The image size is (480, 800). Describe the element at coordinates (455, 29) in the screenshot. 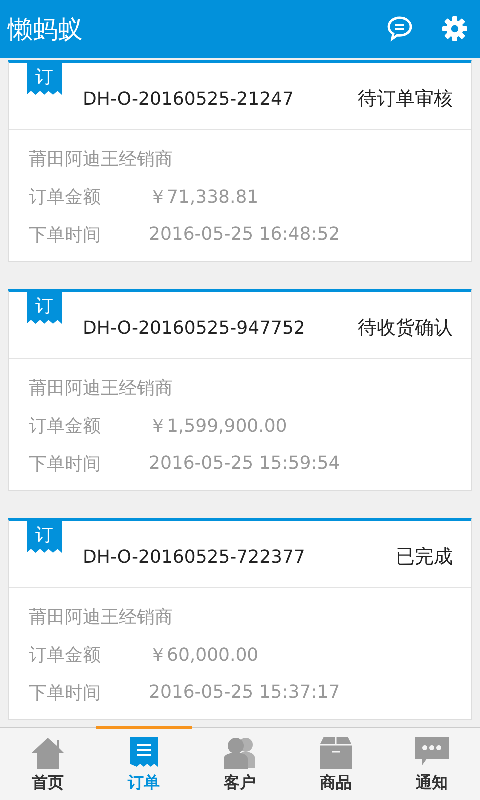

I see `settings-icon` at that location.